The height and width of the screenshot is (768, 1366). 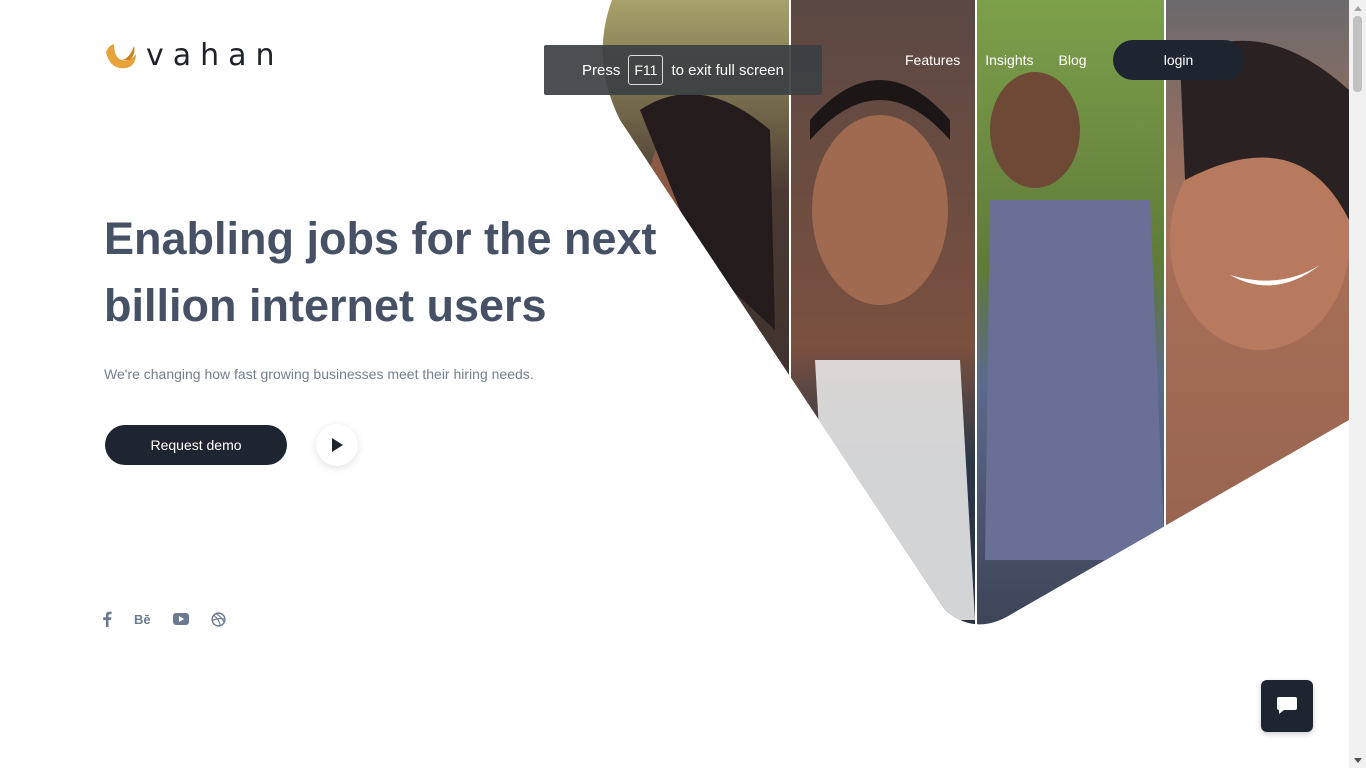 What do you see at coordinates (1357, 384) in the screenshot?
I see `page-scrollbar` at bounding box center [1357, 384].